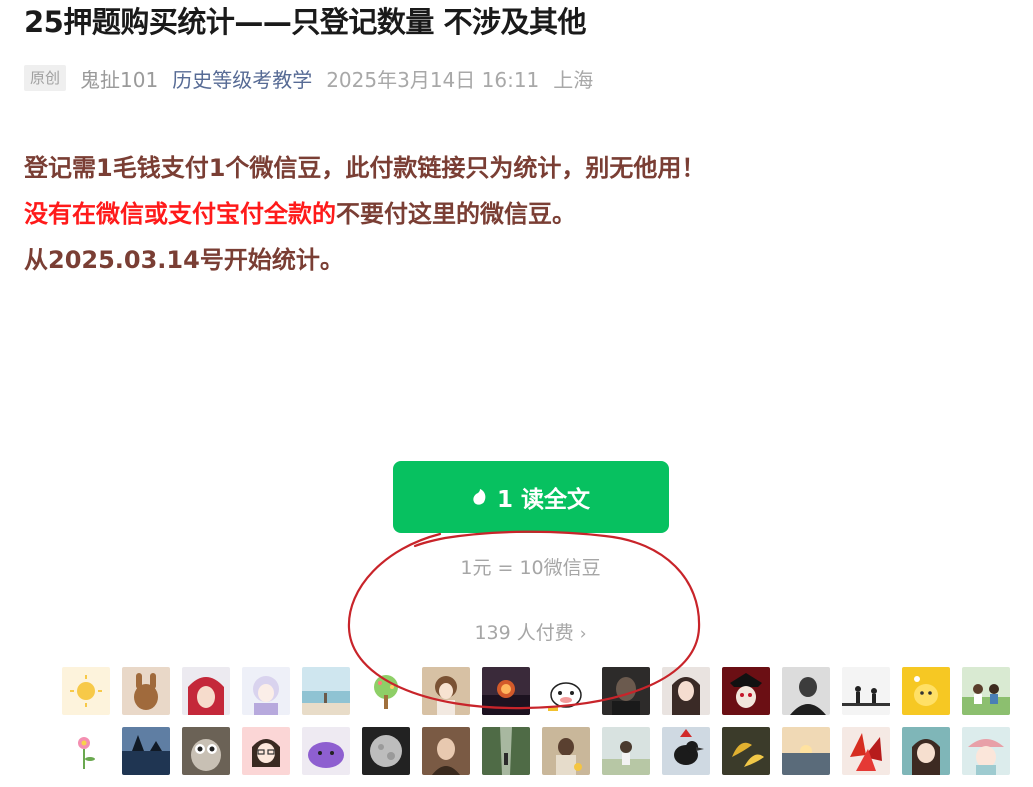  What do you see at coordinates (184, 260) in the screenshot?
I see `body-line-3: 从2025.03.14号开始统计。` at bounding box center [184, 260].